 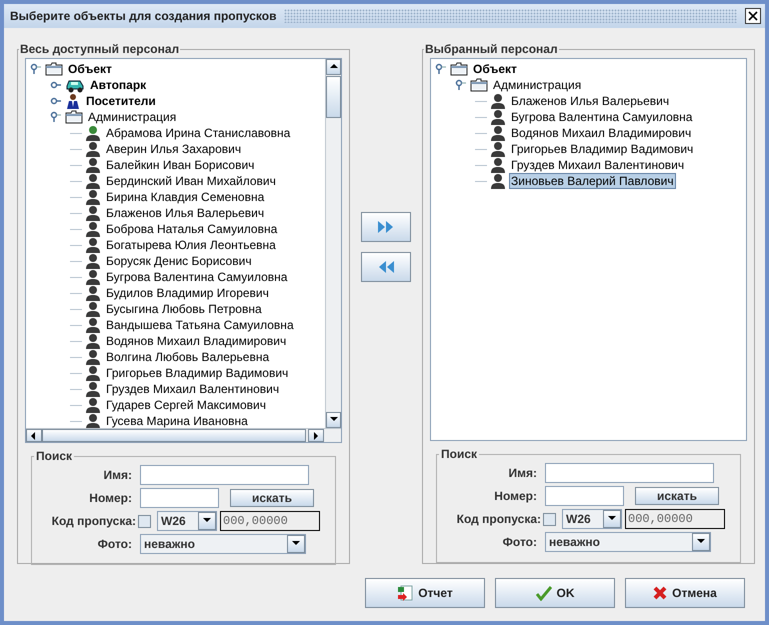 What do you see at coordinates (117, 475) in the screenshot?
I see `field-label: Имя:` at bounding box center [117, 475].